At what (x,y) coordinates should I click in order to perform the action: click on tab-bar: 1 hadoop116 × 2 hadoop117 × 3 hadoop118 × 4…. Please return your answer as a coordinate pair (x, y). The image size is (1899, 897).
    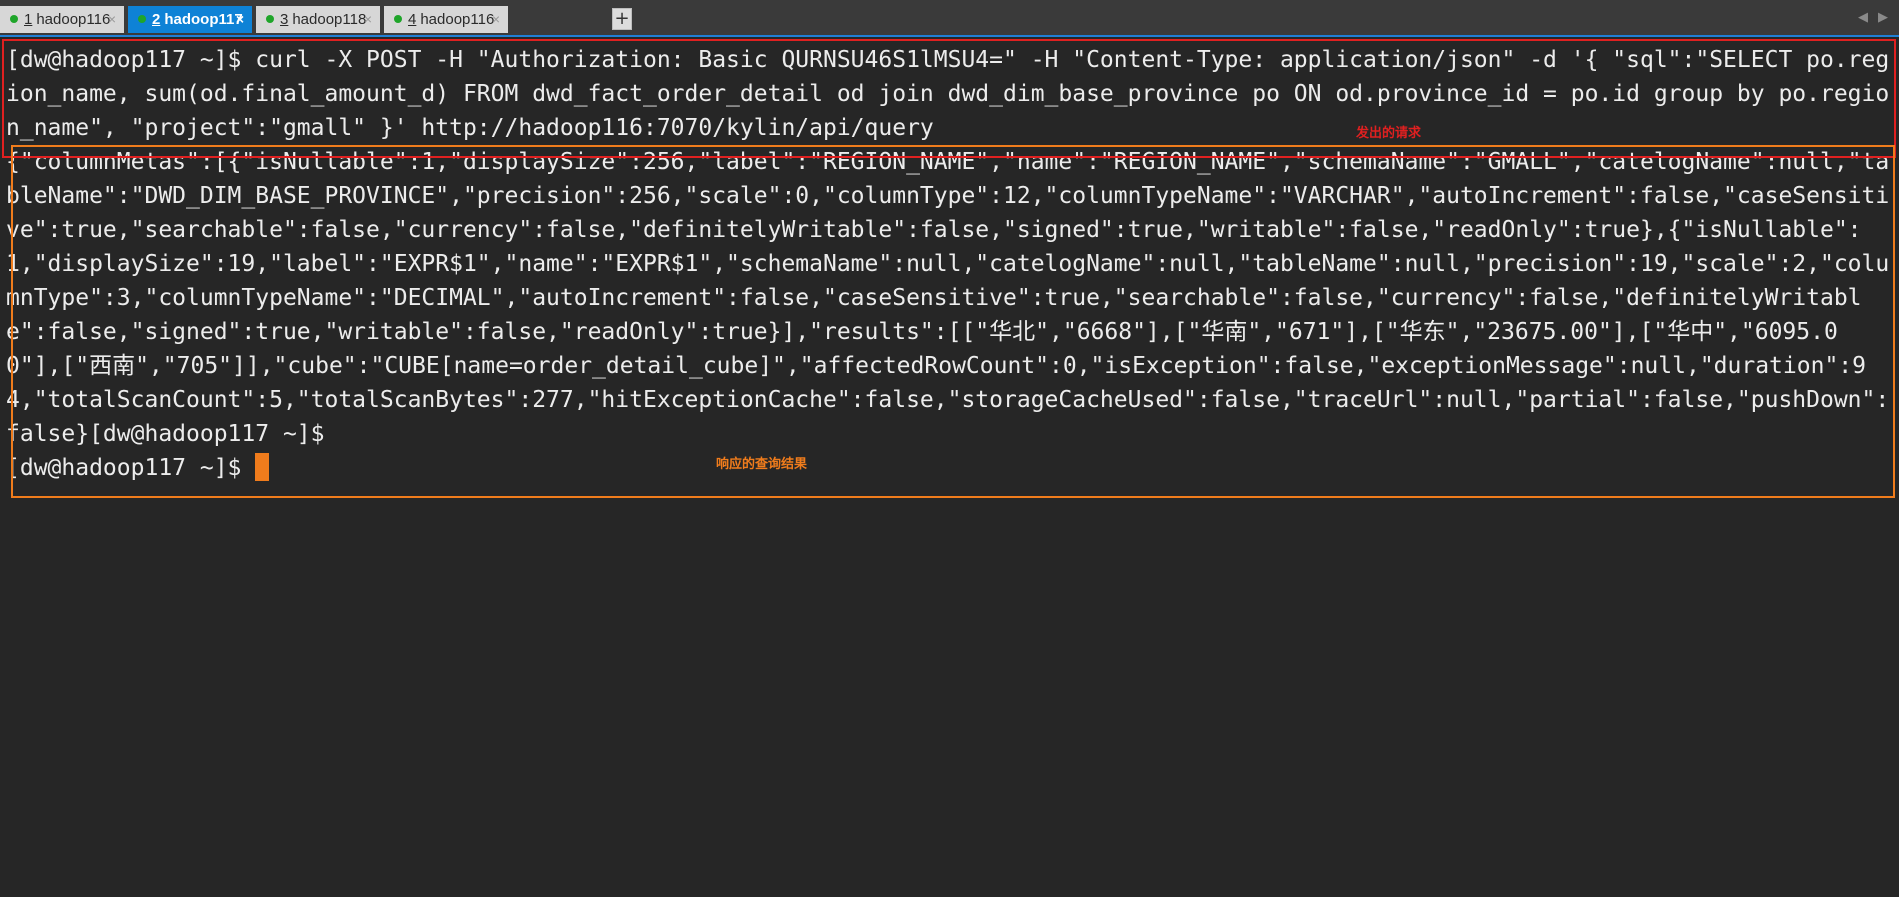
    Looking at the image, I should click on (949, 18).